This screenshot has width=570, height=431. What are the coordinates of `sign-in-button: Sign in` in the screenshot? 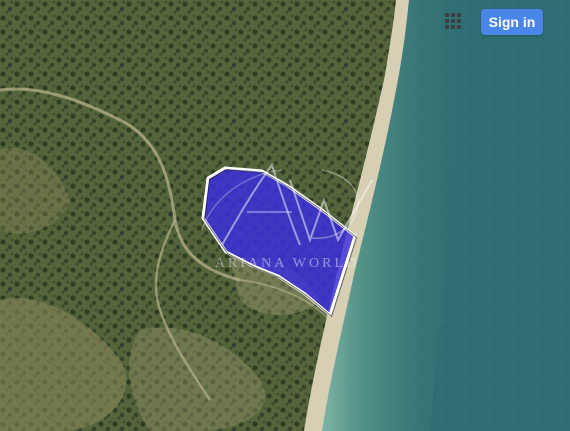 It's located at (512, 22).